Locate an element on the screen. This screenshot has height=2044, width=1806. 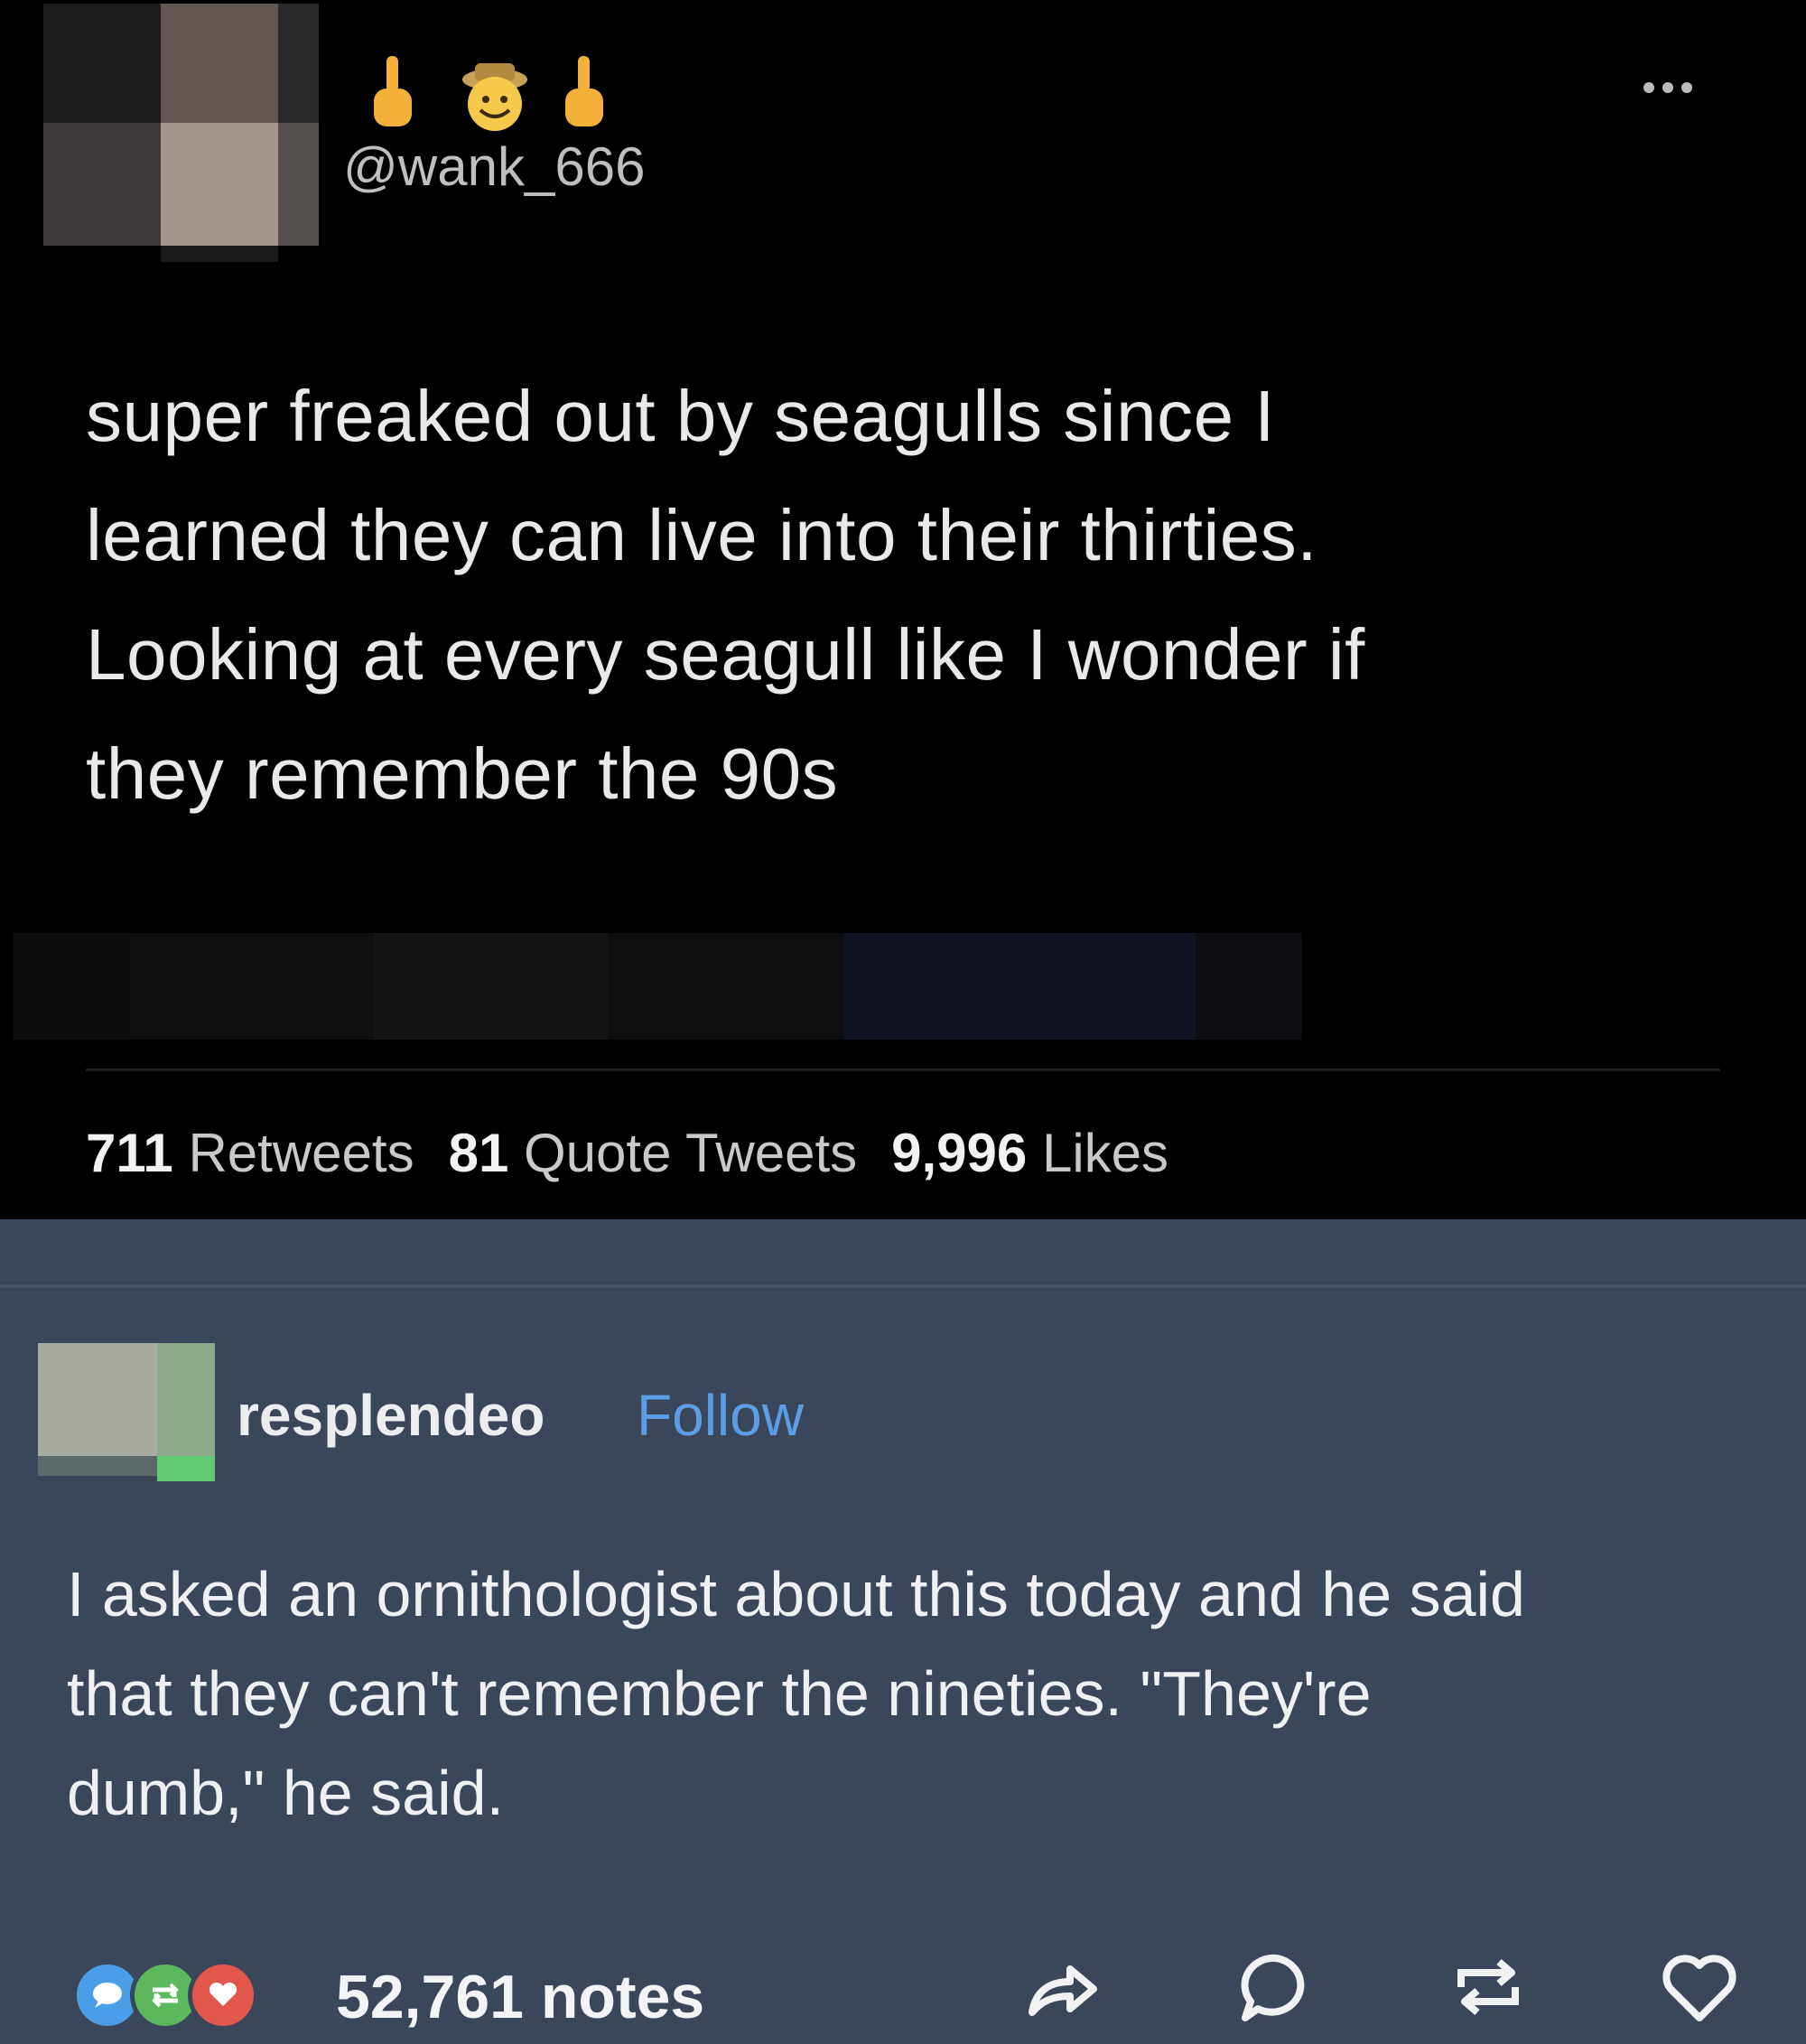
follow-button: Follow is located at coordinates (720, 1415).